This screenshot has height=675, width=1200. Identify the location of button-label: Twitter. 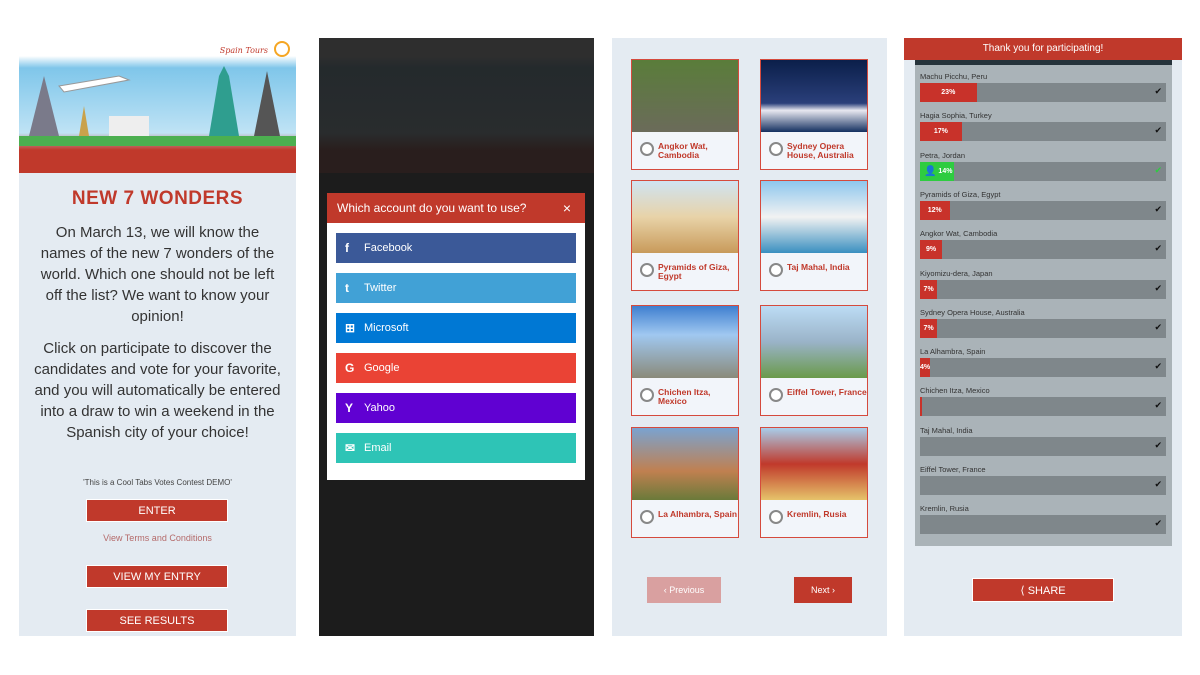
(380, 288).